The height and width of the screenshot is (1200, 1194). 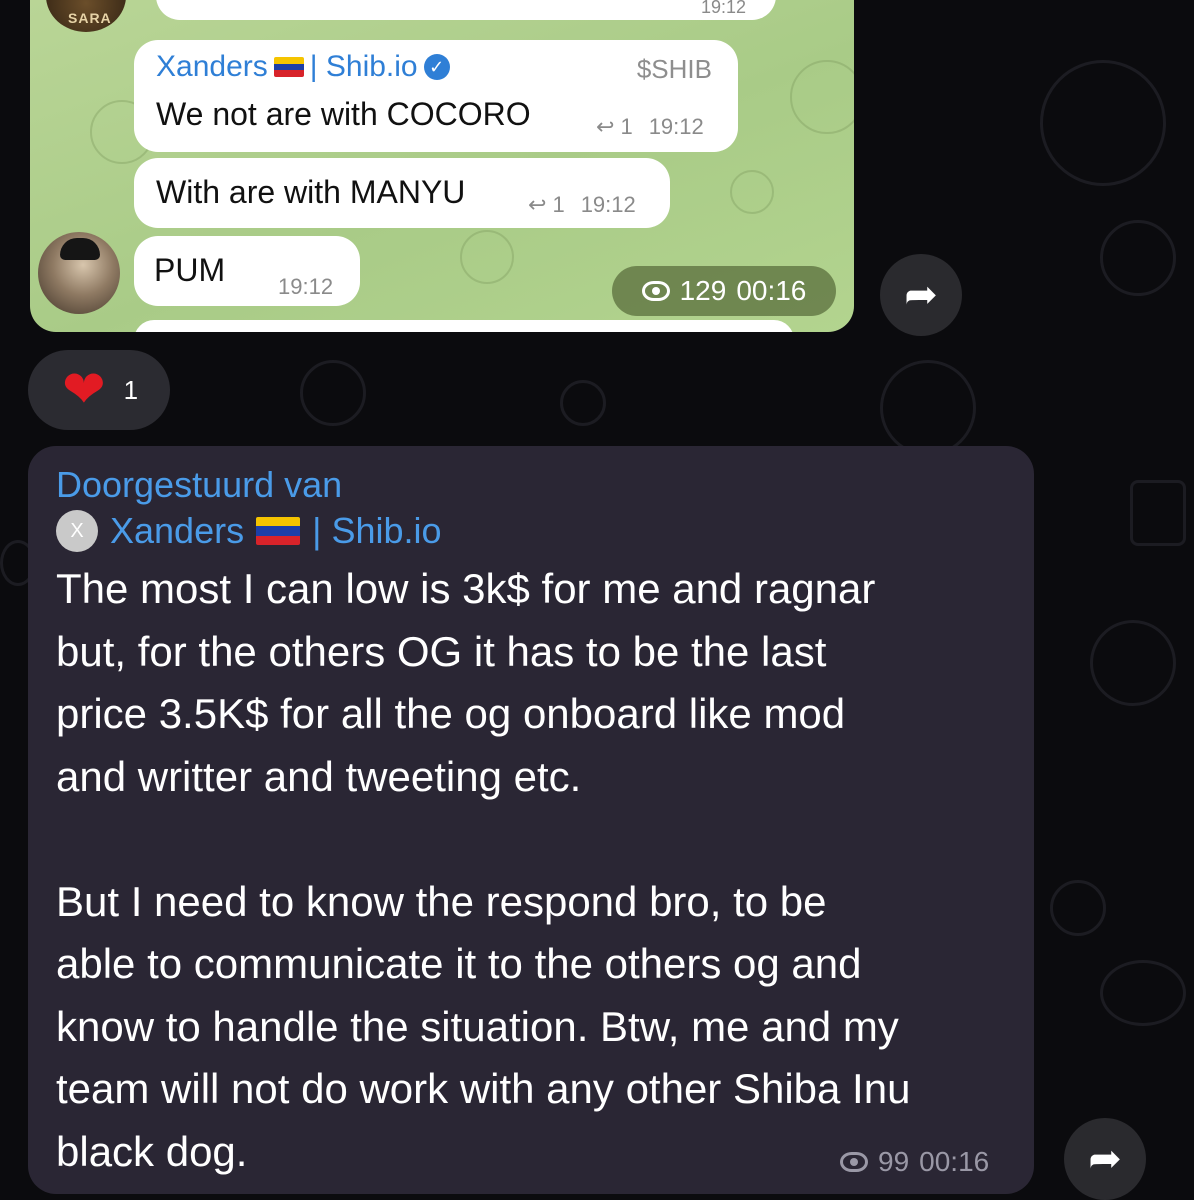 I want to click on reaction-count: 1, so click(x=131, y=389).